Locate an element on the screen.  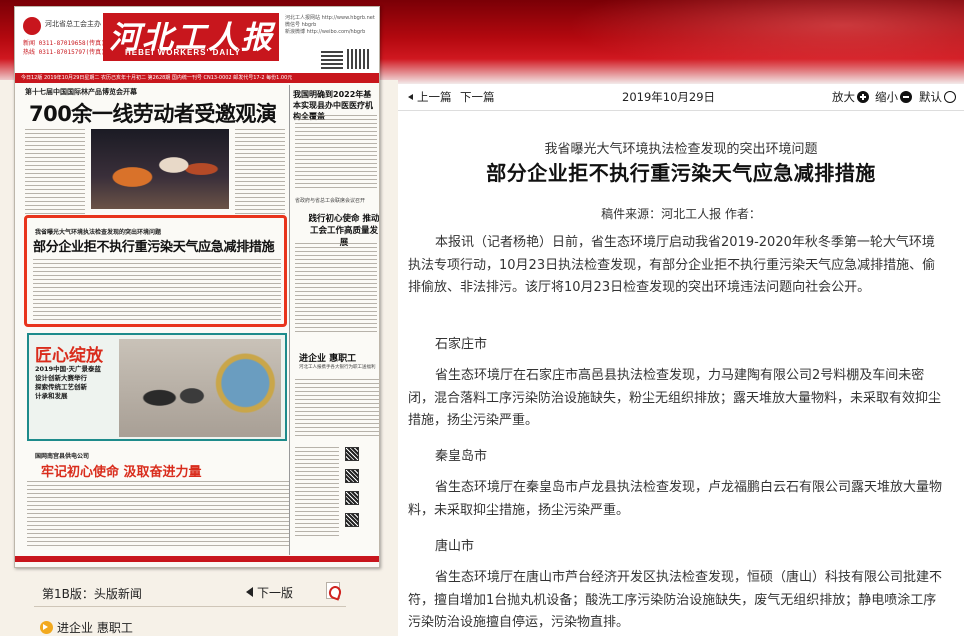
feature-line: 探索传统工艺创新 is located at coordinates (61, 387).